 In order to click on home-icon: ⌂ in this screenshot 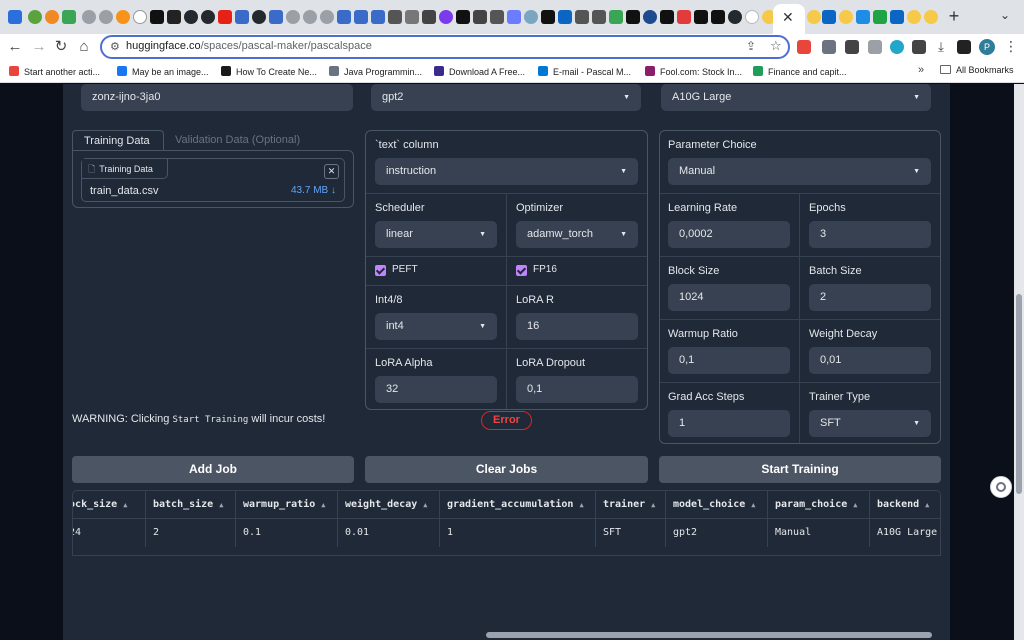, I will do `click(84, 47)`.